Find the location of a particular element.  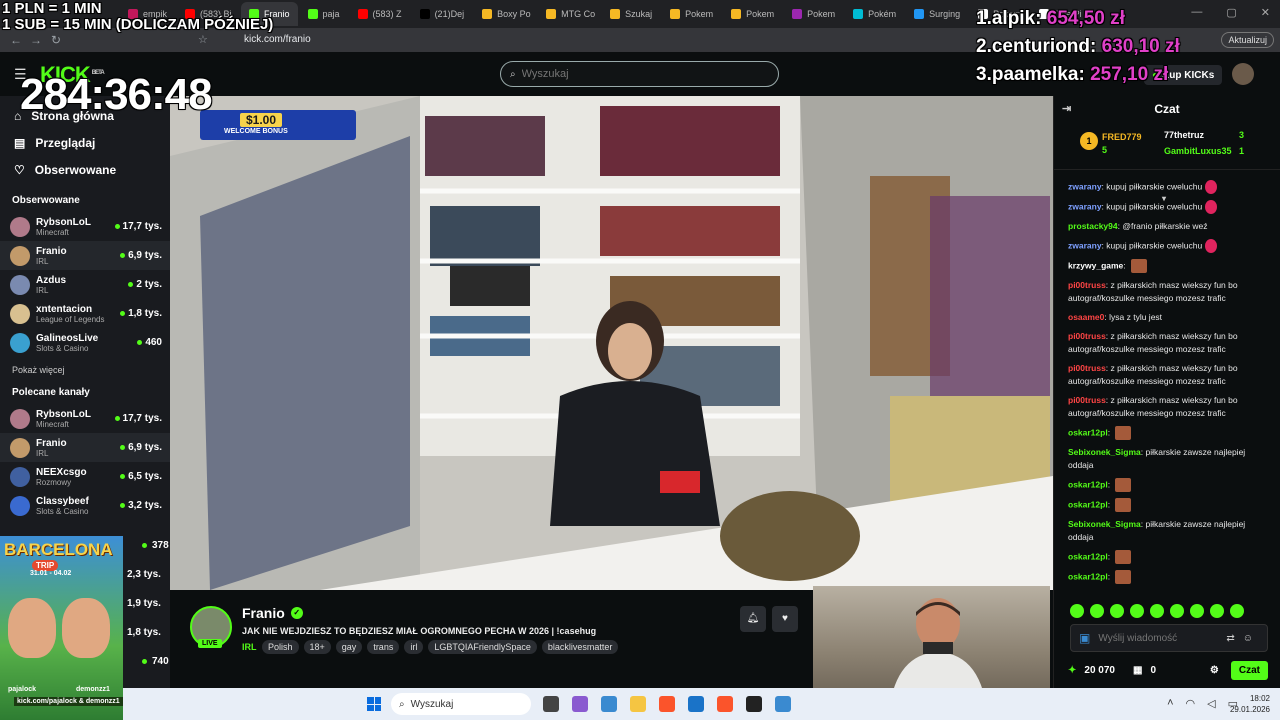

notification-bell-icon: 🔔︎ is located at coordinates (753, 619).